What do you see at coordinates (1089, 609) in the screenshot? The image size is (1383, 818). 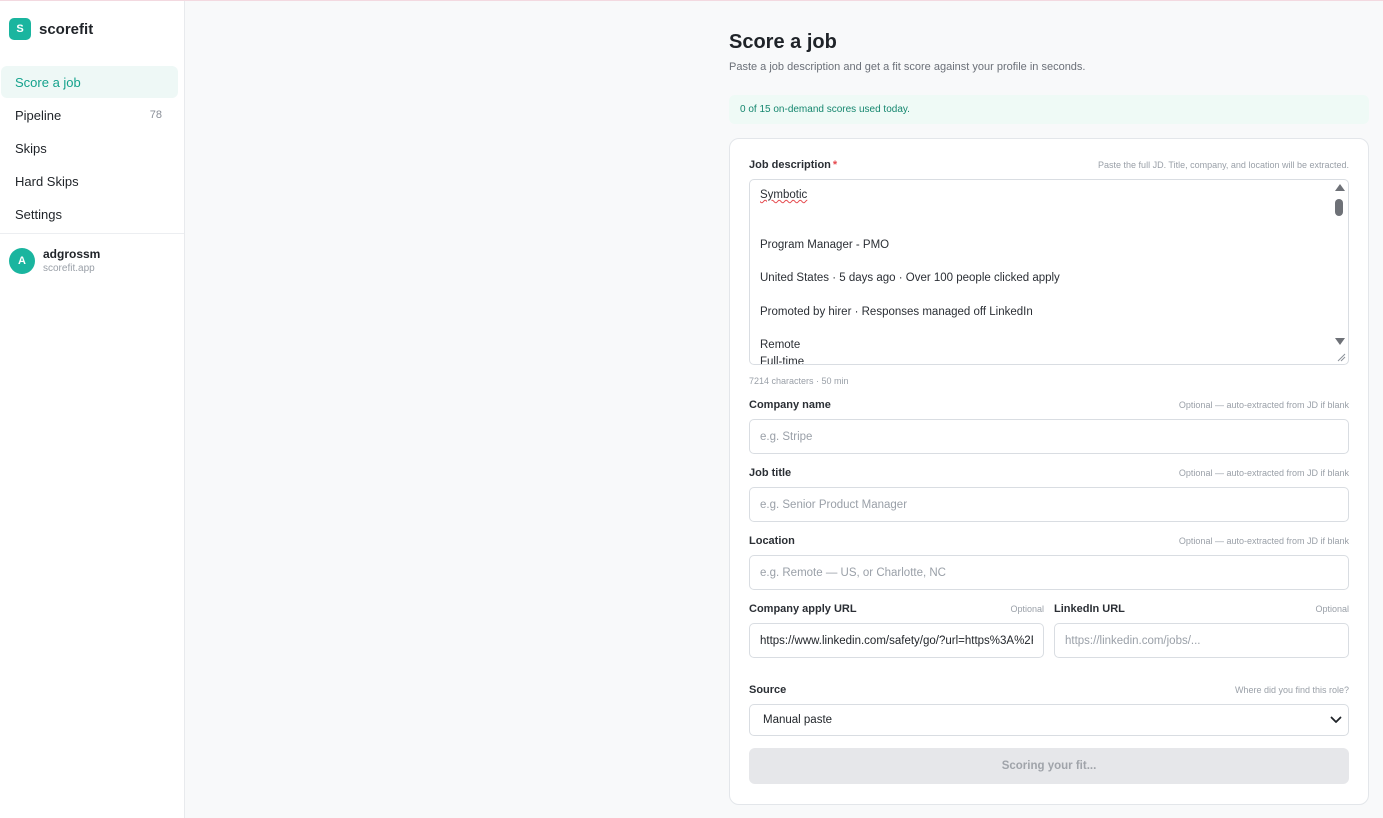 I see `linkedin-url-label: LinkedIn URL` at bounding box center [1089, 609].